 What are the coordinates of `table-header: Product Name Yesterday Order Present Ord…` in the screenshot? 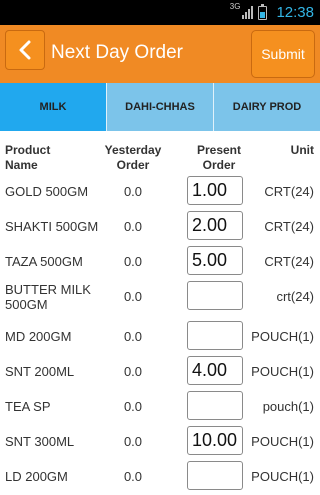 It's located at (160, 159).